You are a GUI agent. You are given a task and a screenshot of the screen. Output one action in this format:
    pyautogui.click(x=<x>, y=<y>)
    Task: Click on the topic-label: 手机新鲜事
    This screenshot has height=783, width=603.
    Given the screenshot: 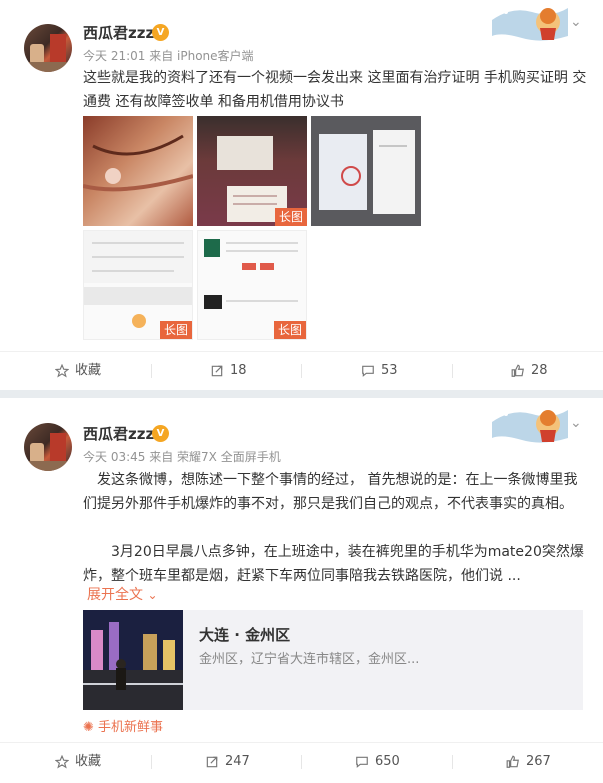 What is the action you would take?
    pyautogui.click(x=131, y=727)
    